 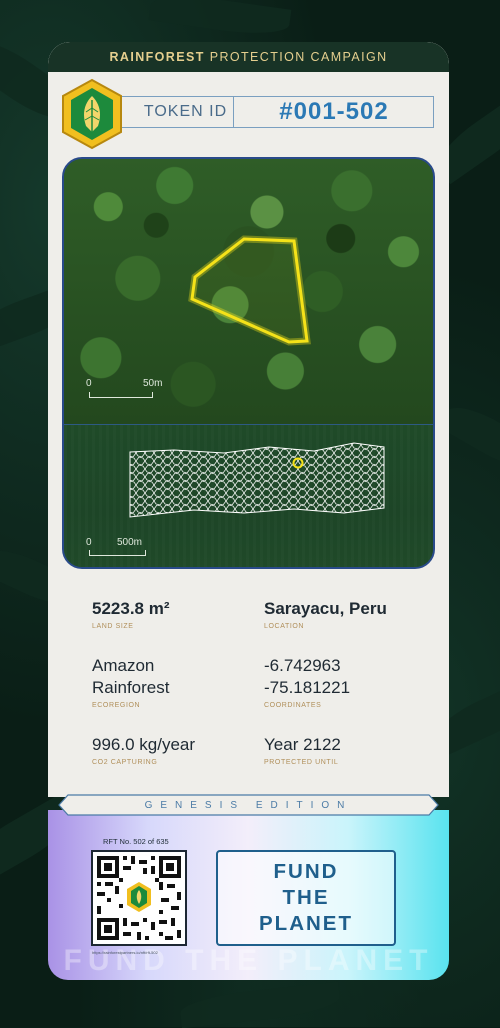 I want to click on bottom-scale-bar, so click(x=117, y=553).